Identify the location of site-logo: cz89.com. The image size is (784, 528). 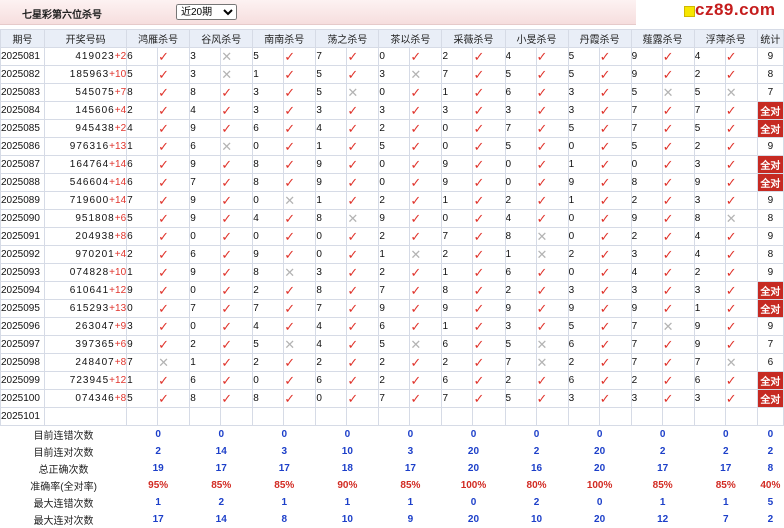
(731, 11).